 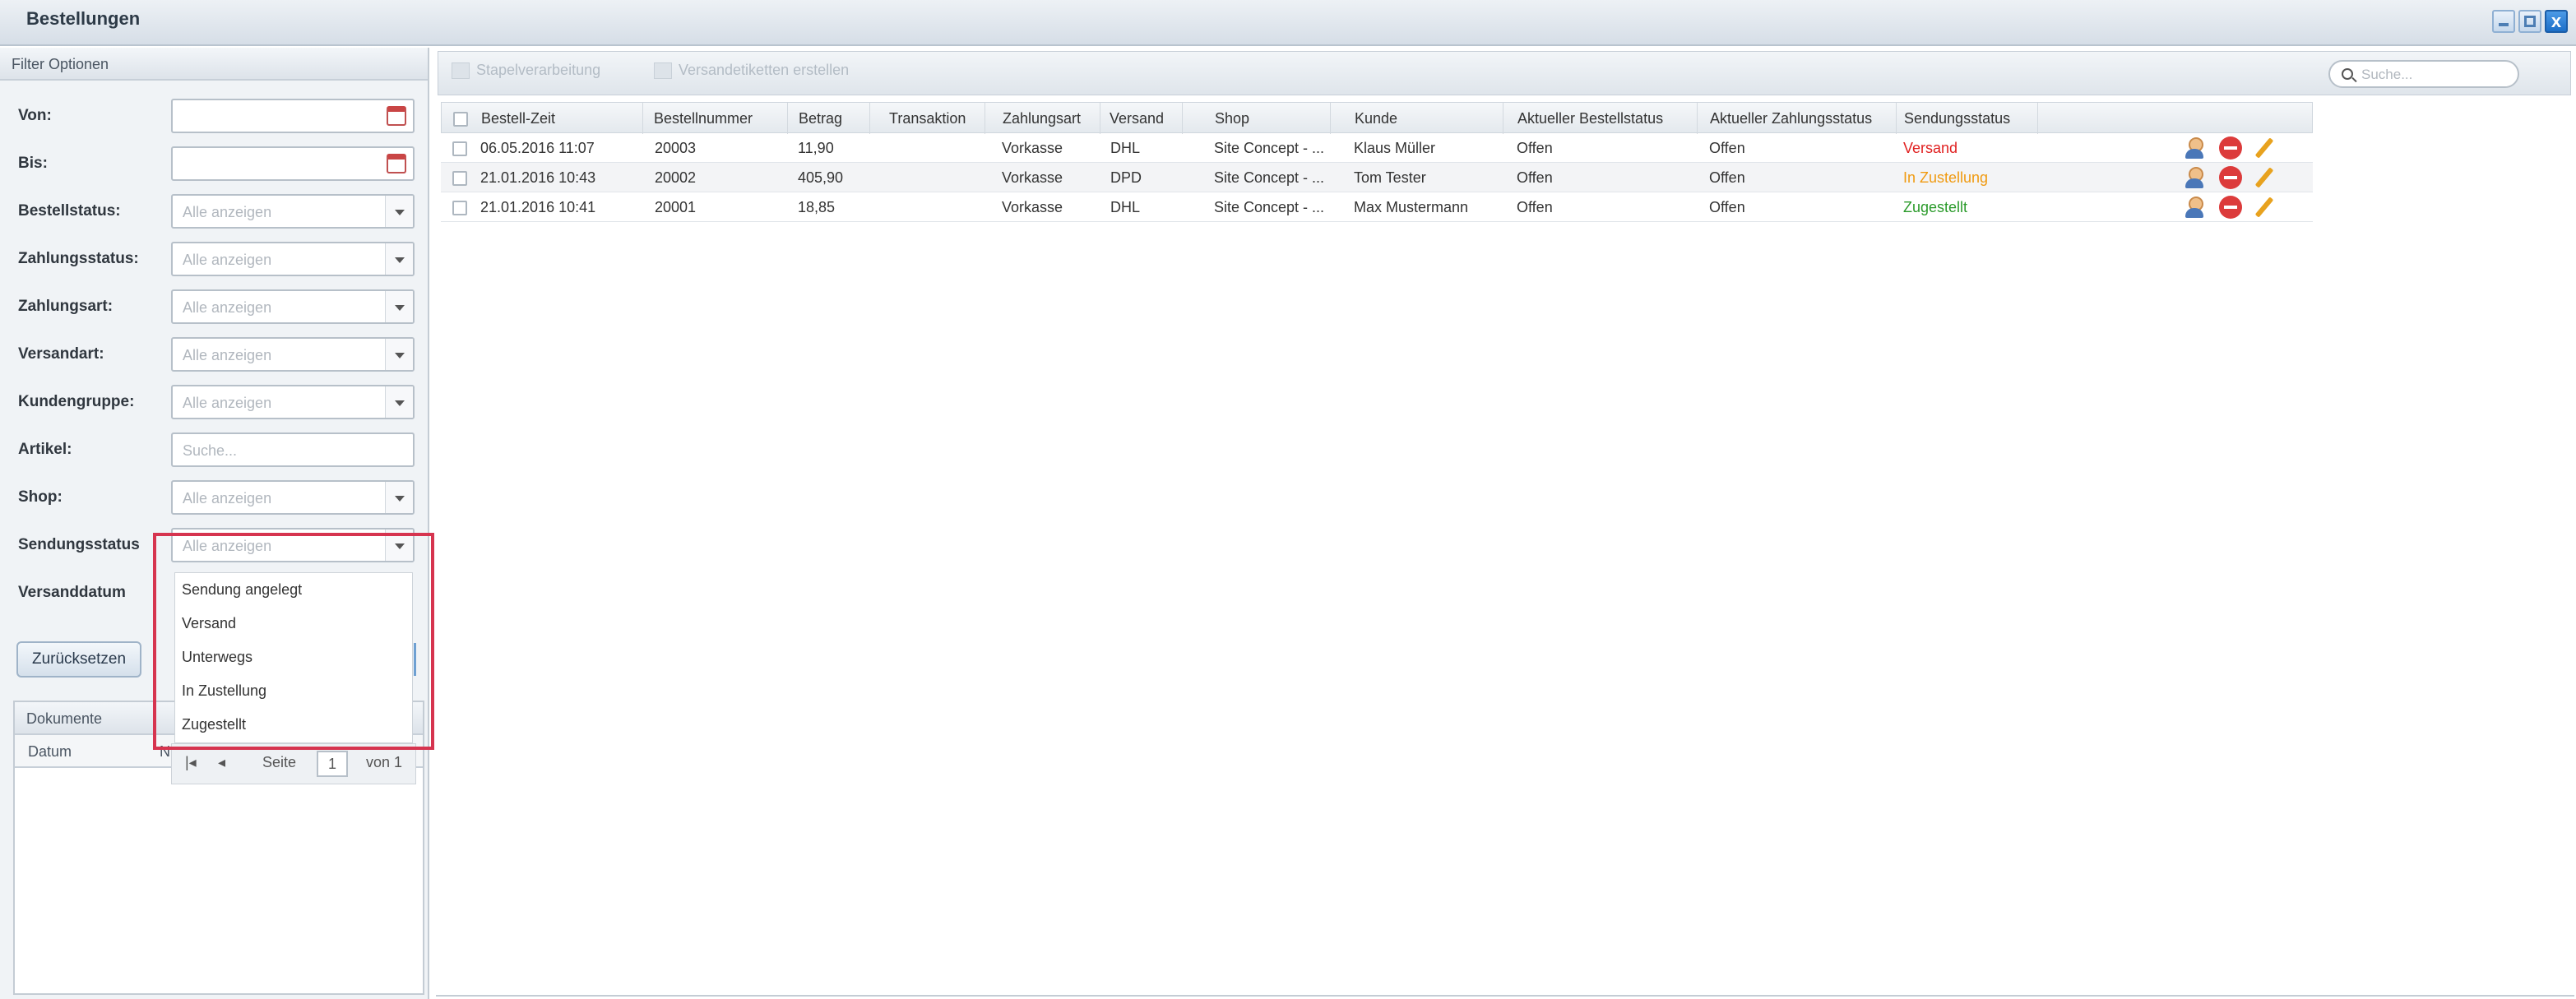 I want to click on prev-page-icon: ◂, so click(x=222, y=762).